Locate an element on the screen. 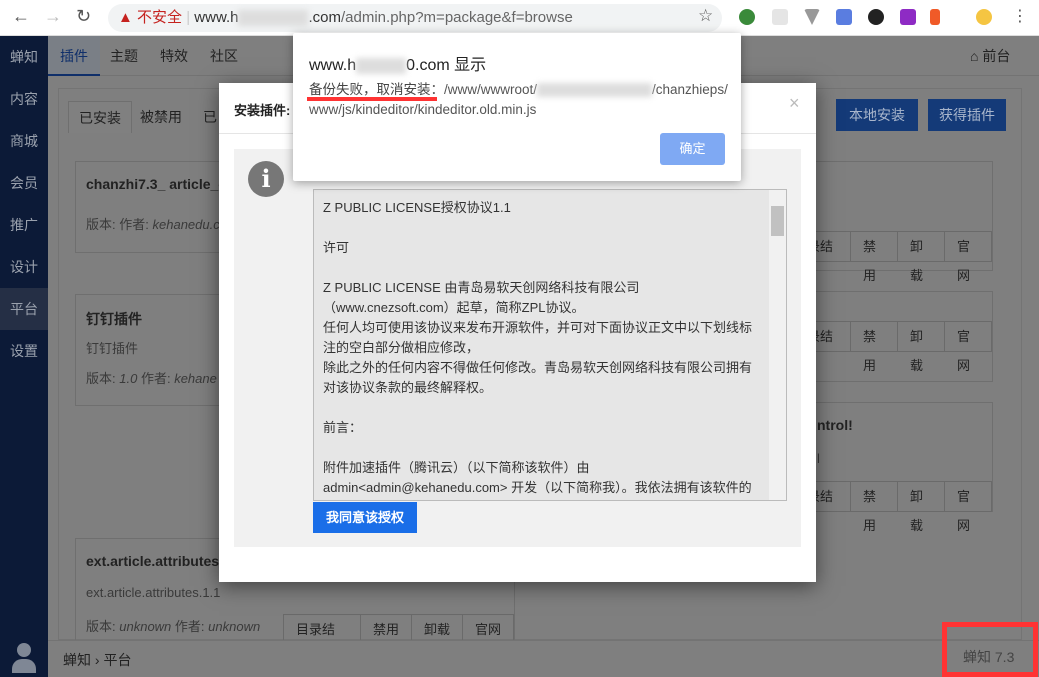 Image resolution: width=1039 pixels, height=677 pixels. url-host-suffix: .com is located at coordinates (324, 17).